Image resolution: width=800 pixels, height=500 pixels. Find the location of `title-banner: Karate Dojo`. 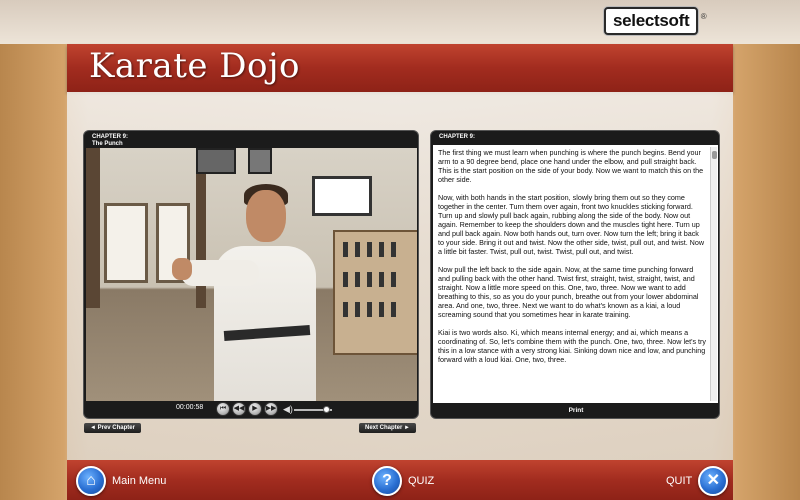

title-banner: Karate Dojo is located at coordinates (400, 68).